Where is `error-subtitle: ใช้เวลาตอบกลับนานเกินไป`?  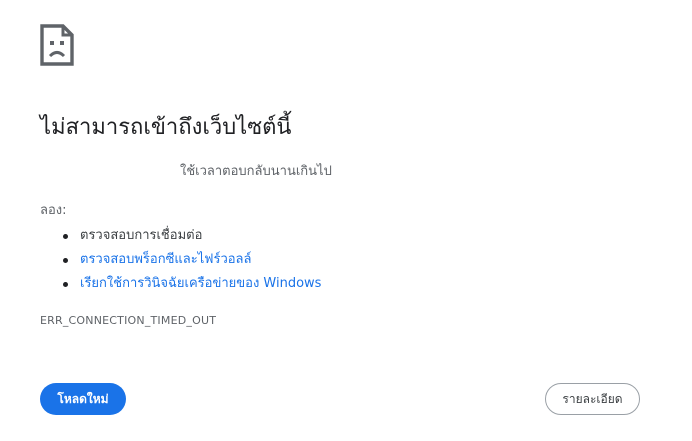
error-subtitle: ใช้เวลาตอบกลับนานเกินไป is located at coordinates (256, 171).